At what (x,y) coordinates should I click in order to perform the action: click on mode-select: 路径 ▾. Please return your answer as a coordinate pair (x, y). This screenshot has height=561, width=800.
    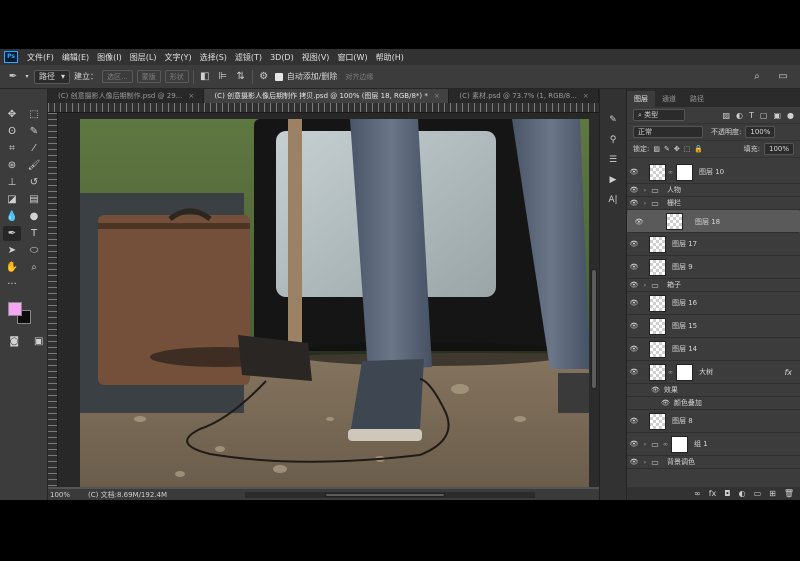
    Looking at the image, I should click on (52, 76).